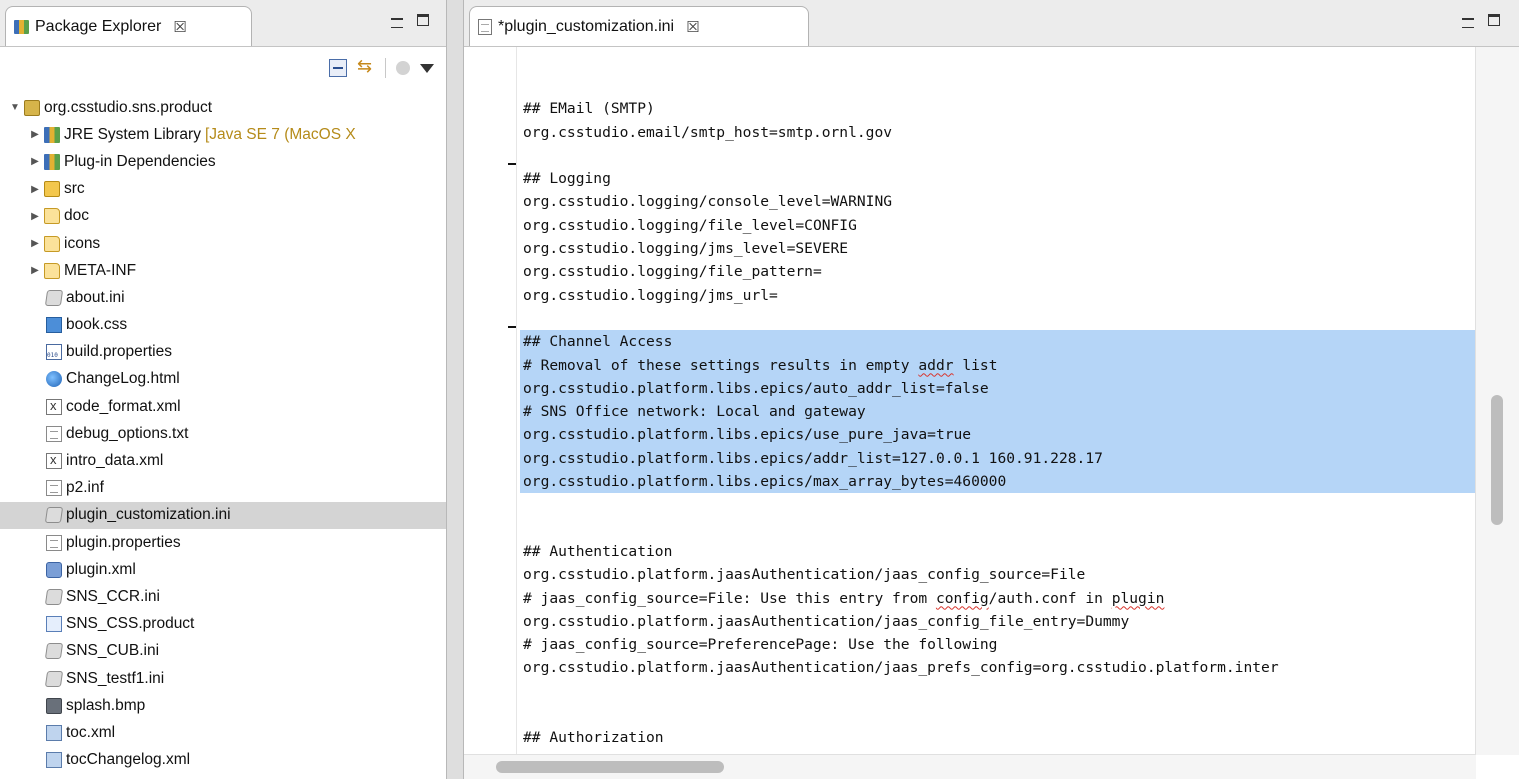 This screenshot has height=779, width=1519. Describe the element at coordinates (21, 26) in the screenshot. I see `package-explorer-icon` at that location.